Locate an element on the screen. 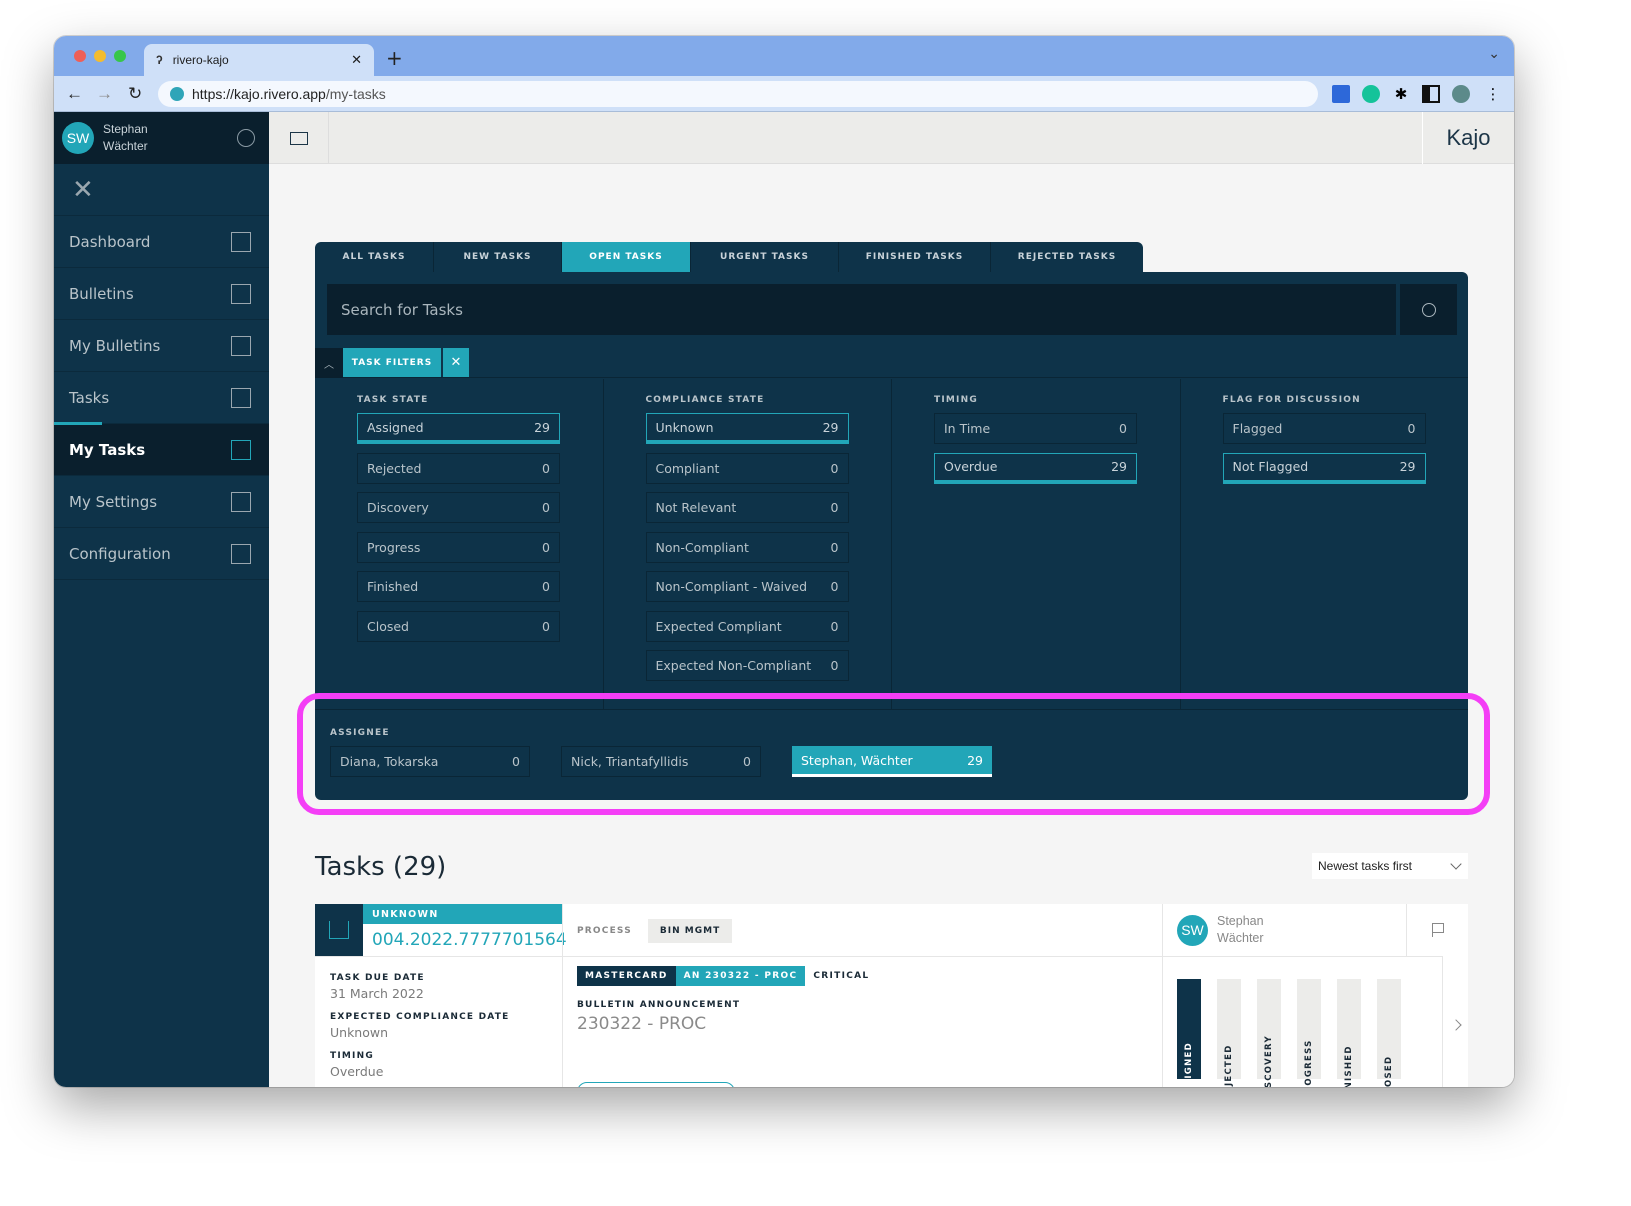  filter-expected-compliant: Expected Compliant 0 is located at coordinates (747, 626).